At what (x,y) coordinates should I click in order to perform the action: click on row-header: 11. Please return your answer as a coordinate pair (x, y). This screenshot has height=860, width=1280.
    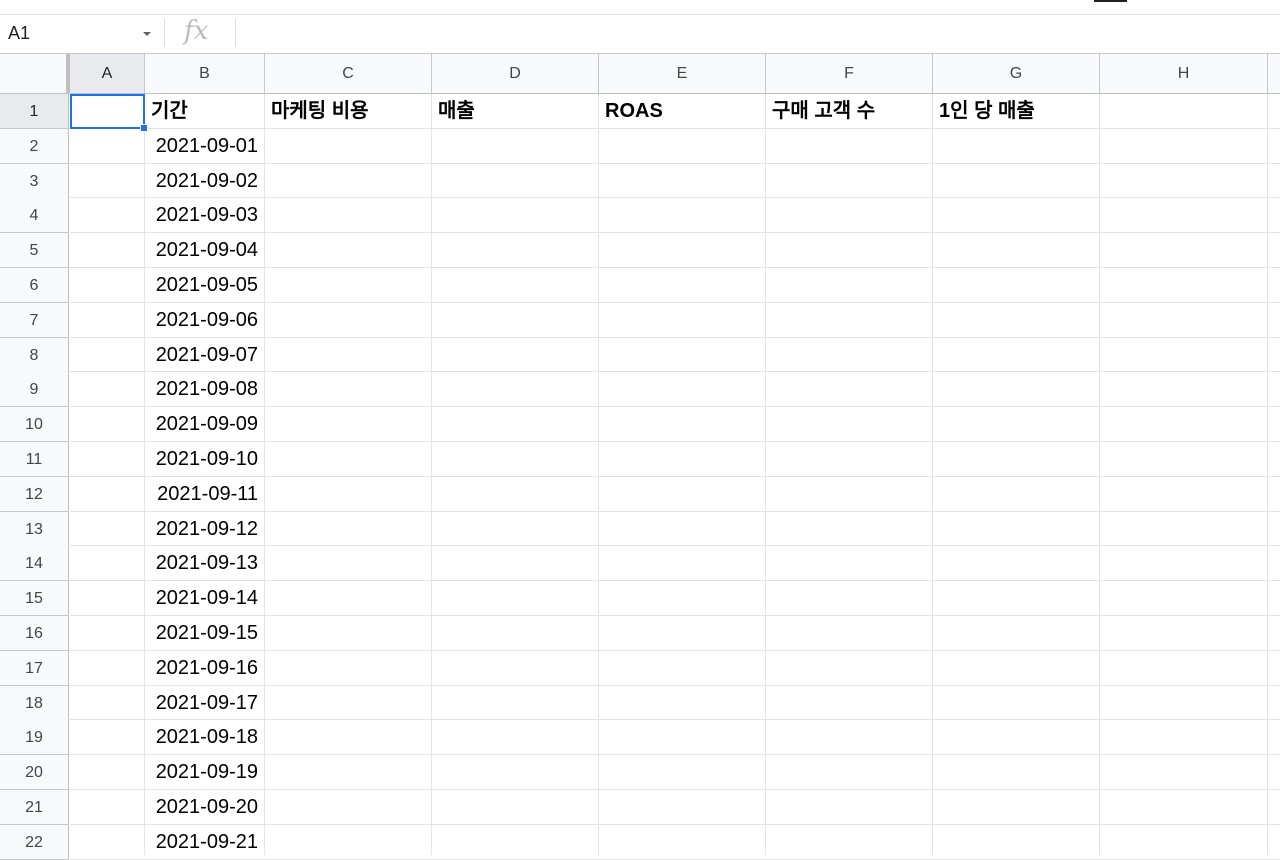
    Looking at the image, I should click on (34, 459).